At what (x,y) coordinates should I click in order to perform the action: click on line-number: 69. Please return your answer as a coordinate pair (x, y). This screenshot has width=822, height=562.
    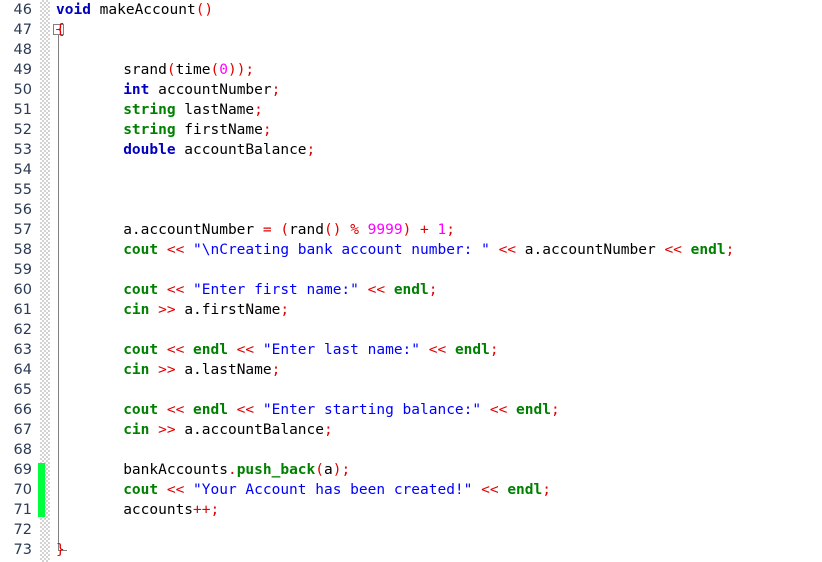
    Looking at the image, I should click on (22, 470).